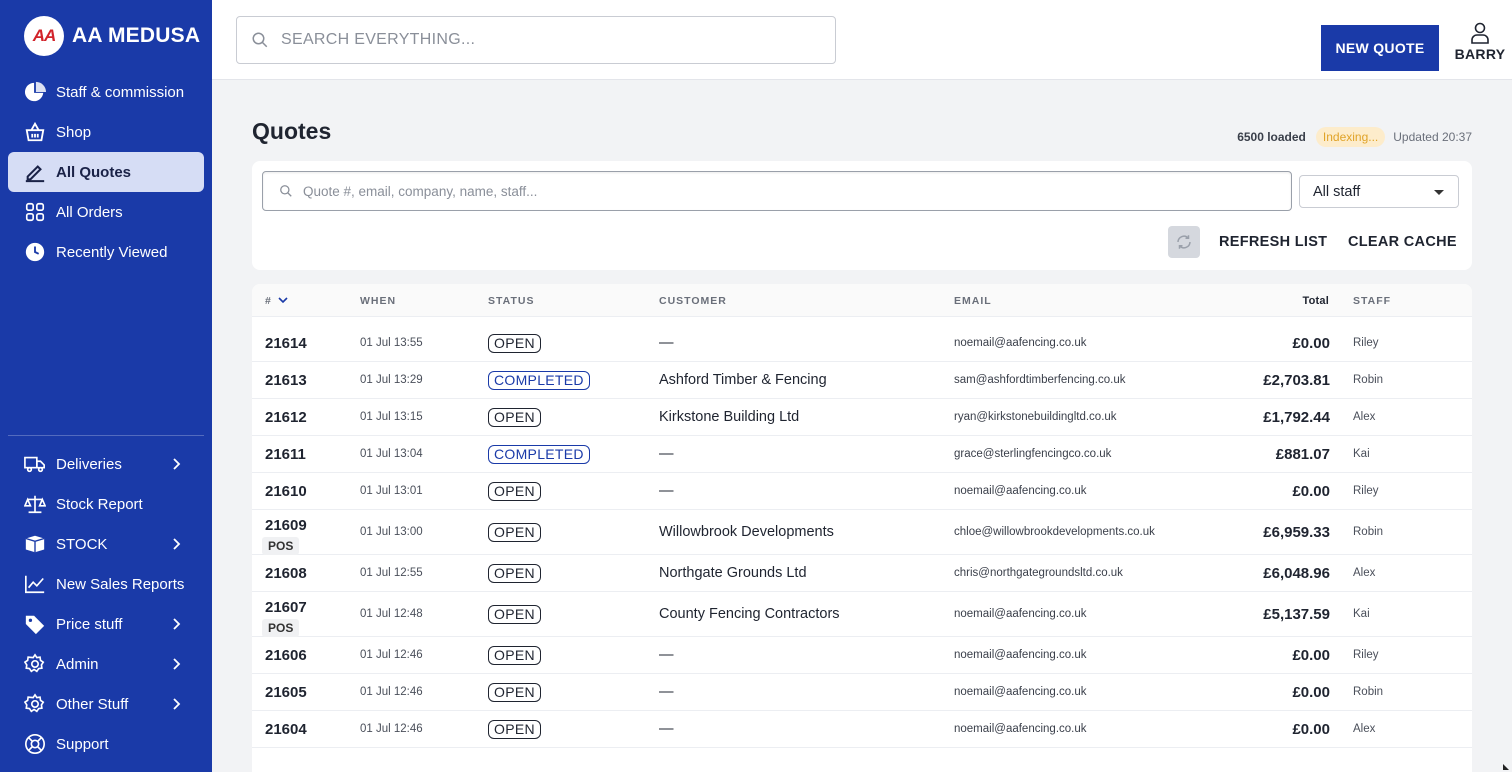 The height and width of the screenshot is (772, 1512). I want to click on sidebar-item-support: Support, so click(106, 744).